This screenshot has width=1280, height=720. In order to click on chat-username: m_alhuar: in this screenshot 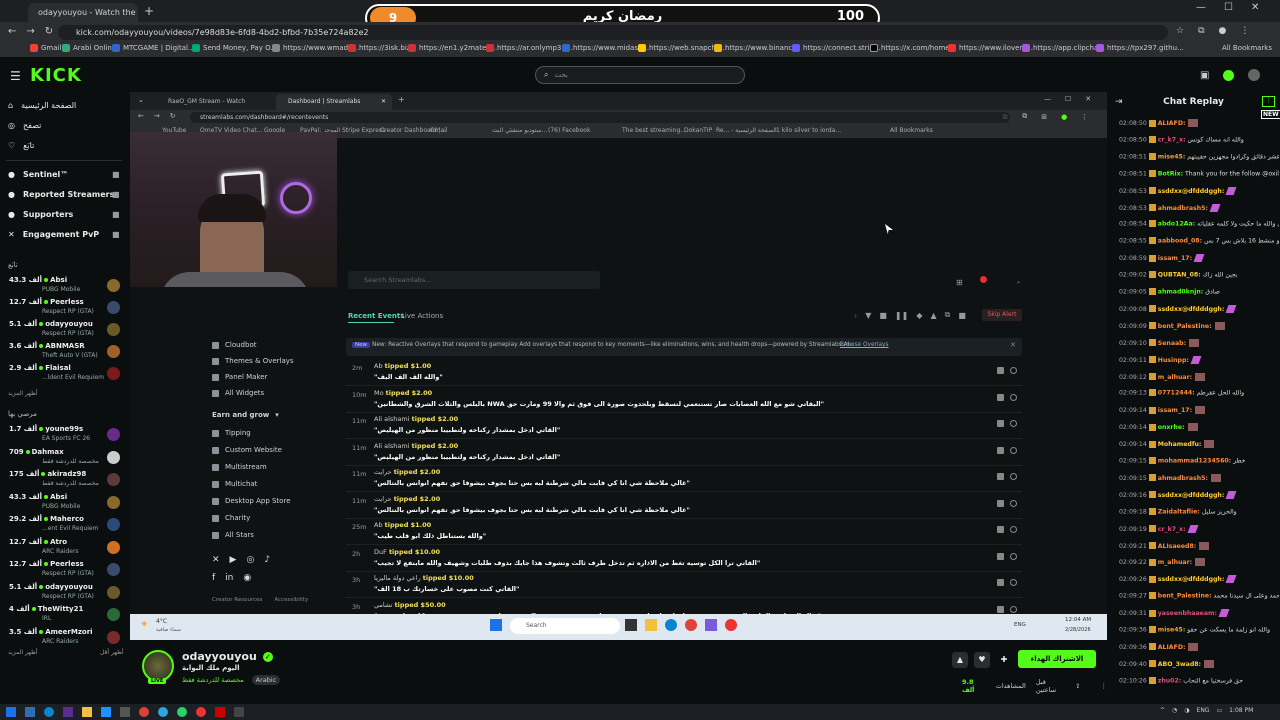, I will do `click(1175, 377)`.